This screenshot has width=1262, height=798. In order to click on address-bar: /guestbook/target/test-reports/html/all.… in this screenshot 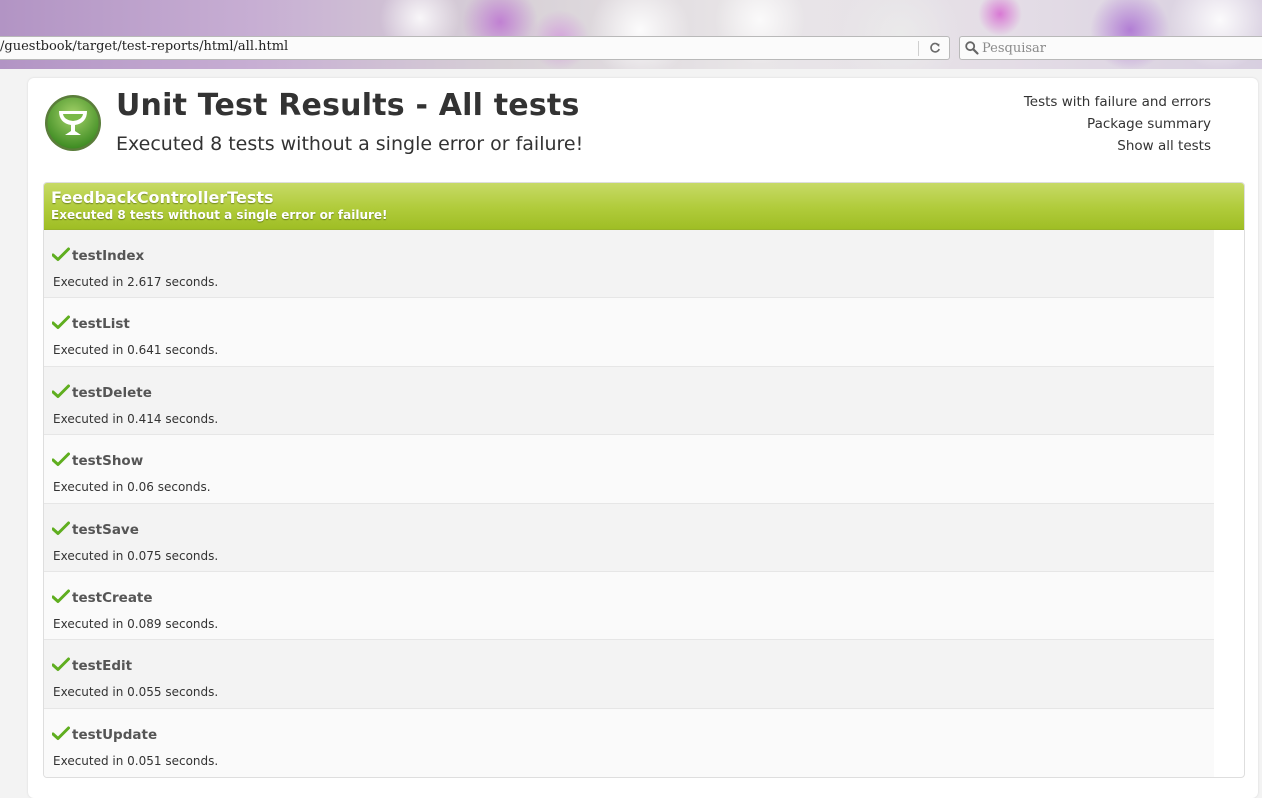, I will do `click(475, 48)`.